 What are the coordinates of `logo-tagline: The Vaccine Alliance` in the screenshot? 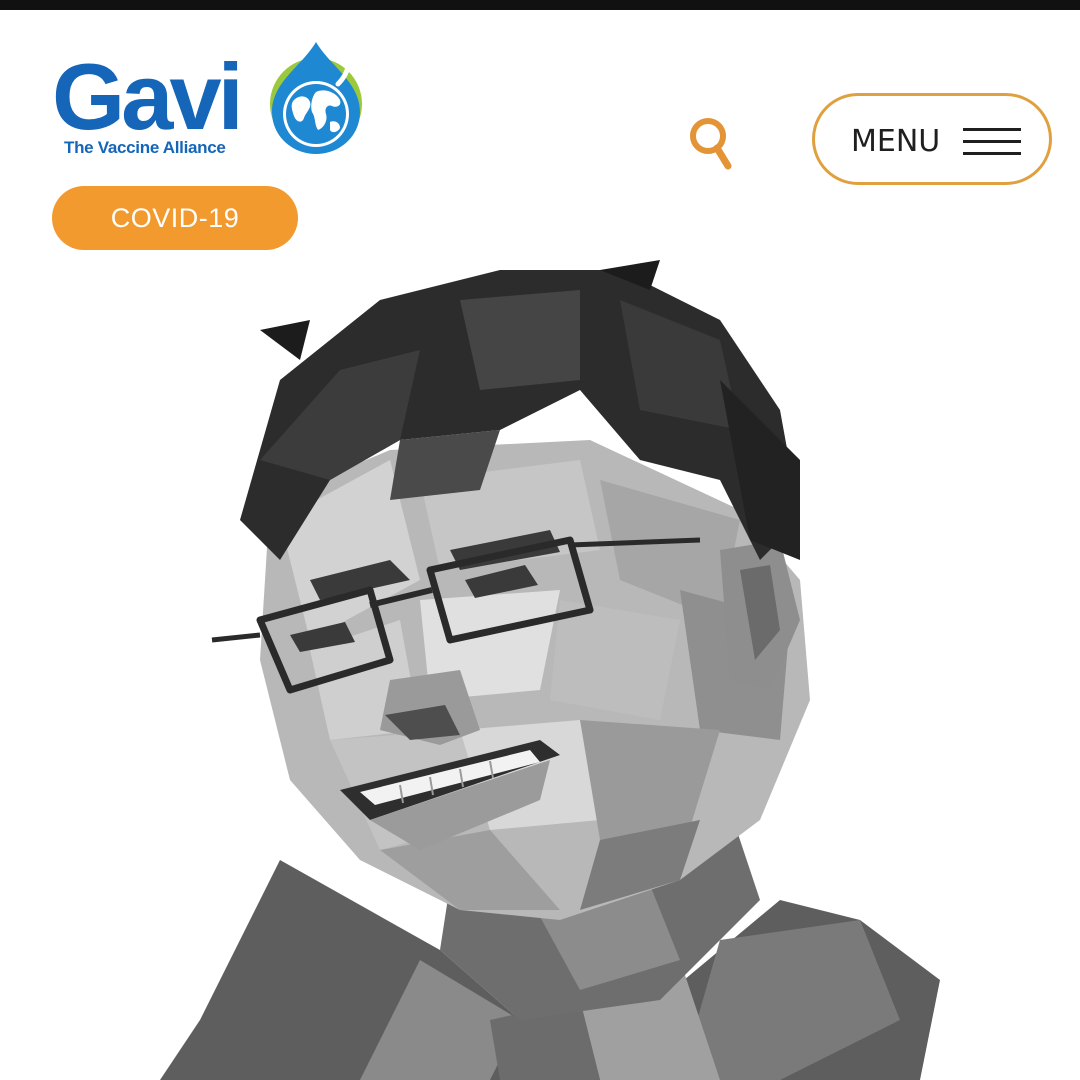 It's located at (145, 147).